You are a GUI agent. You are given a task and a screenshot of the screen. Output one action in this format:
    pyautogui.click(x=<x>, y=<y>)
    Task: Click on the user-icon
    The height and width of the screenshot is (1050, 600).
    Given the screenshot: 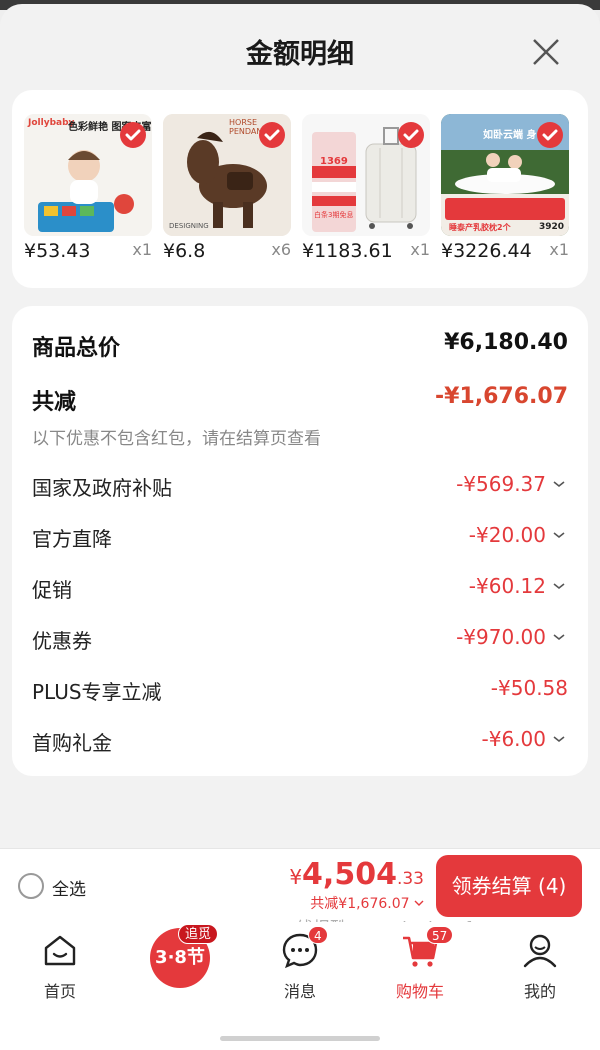 What is the action you would take?
    pyautogui.click(x=540, y=951)
    